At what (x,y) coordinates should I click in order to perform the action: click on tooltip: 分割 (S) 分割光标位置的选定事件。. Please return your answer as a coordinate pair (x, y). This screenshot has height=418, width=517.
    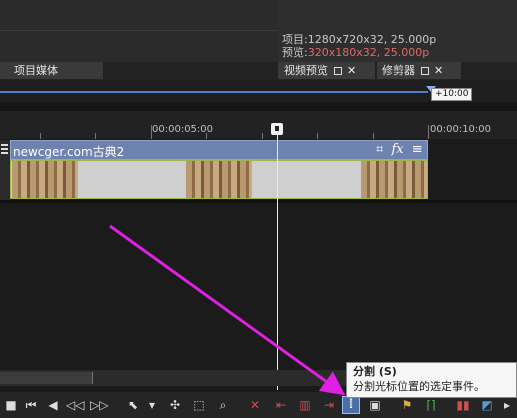
    Looking at the image, I should click on (431, 380).